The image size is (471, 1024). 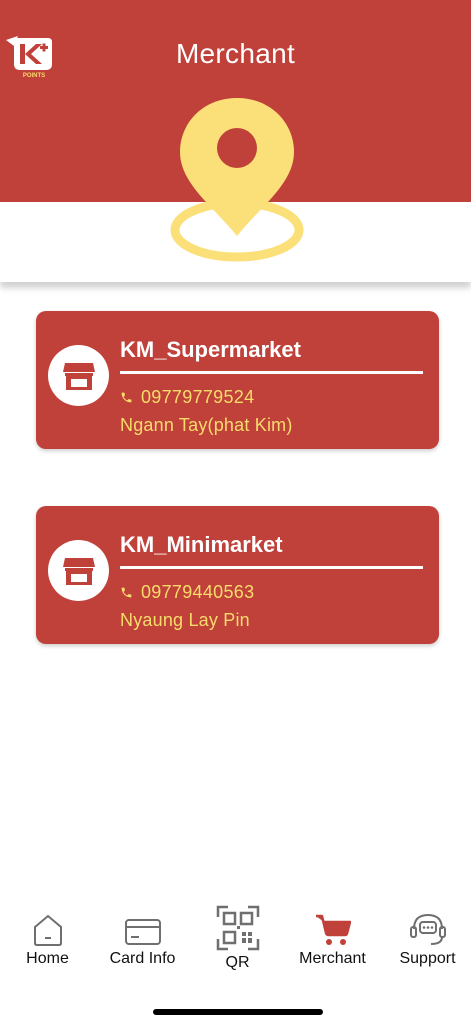 What do you see at coordinates (237, 575) in the screenshot?
I see `merchant-card: KM_Minimarket 09779440563 Nyaung Lay Pin` at bounding box center [237, 575].